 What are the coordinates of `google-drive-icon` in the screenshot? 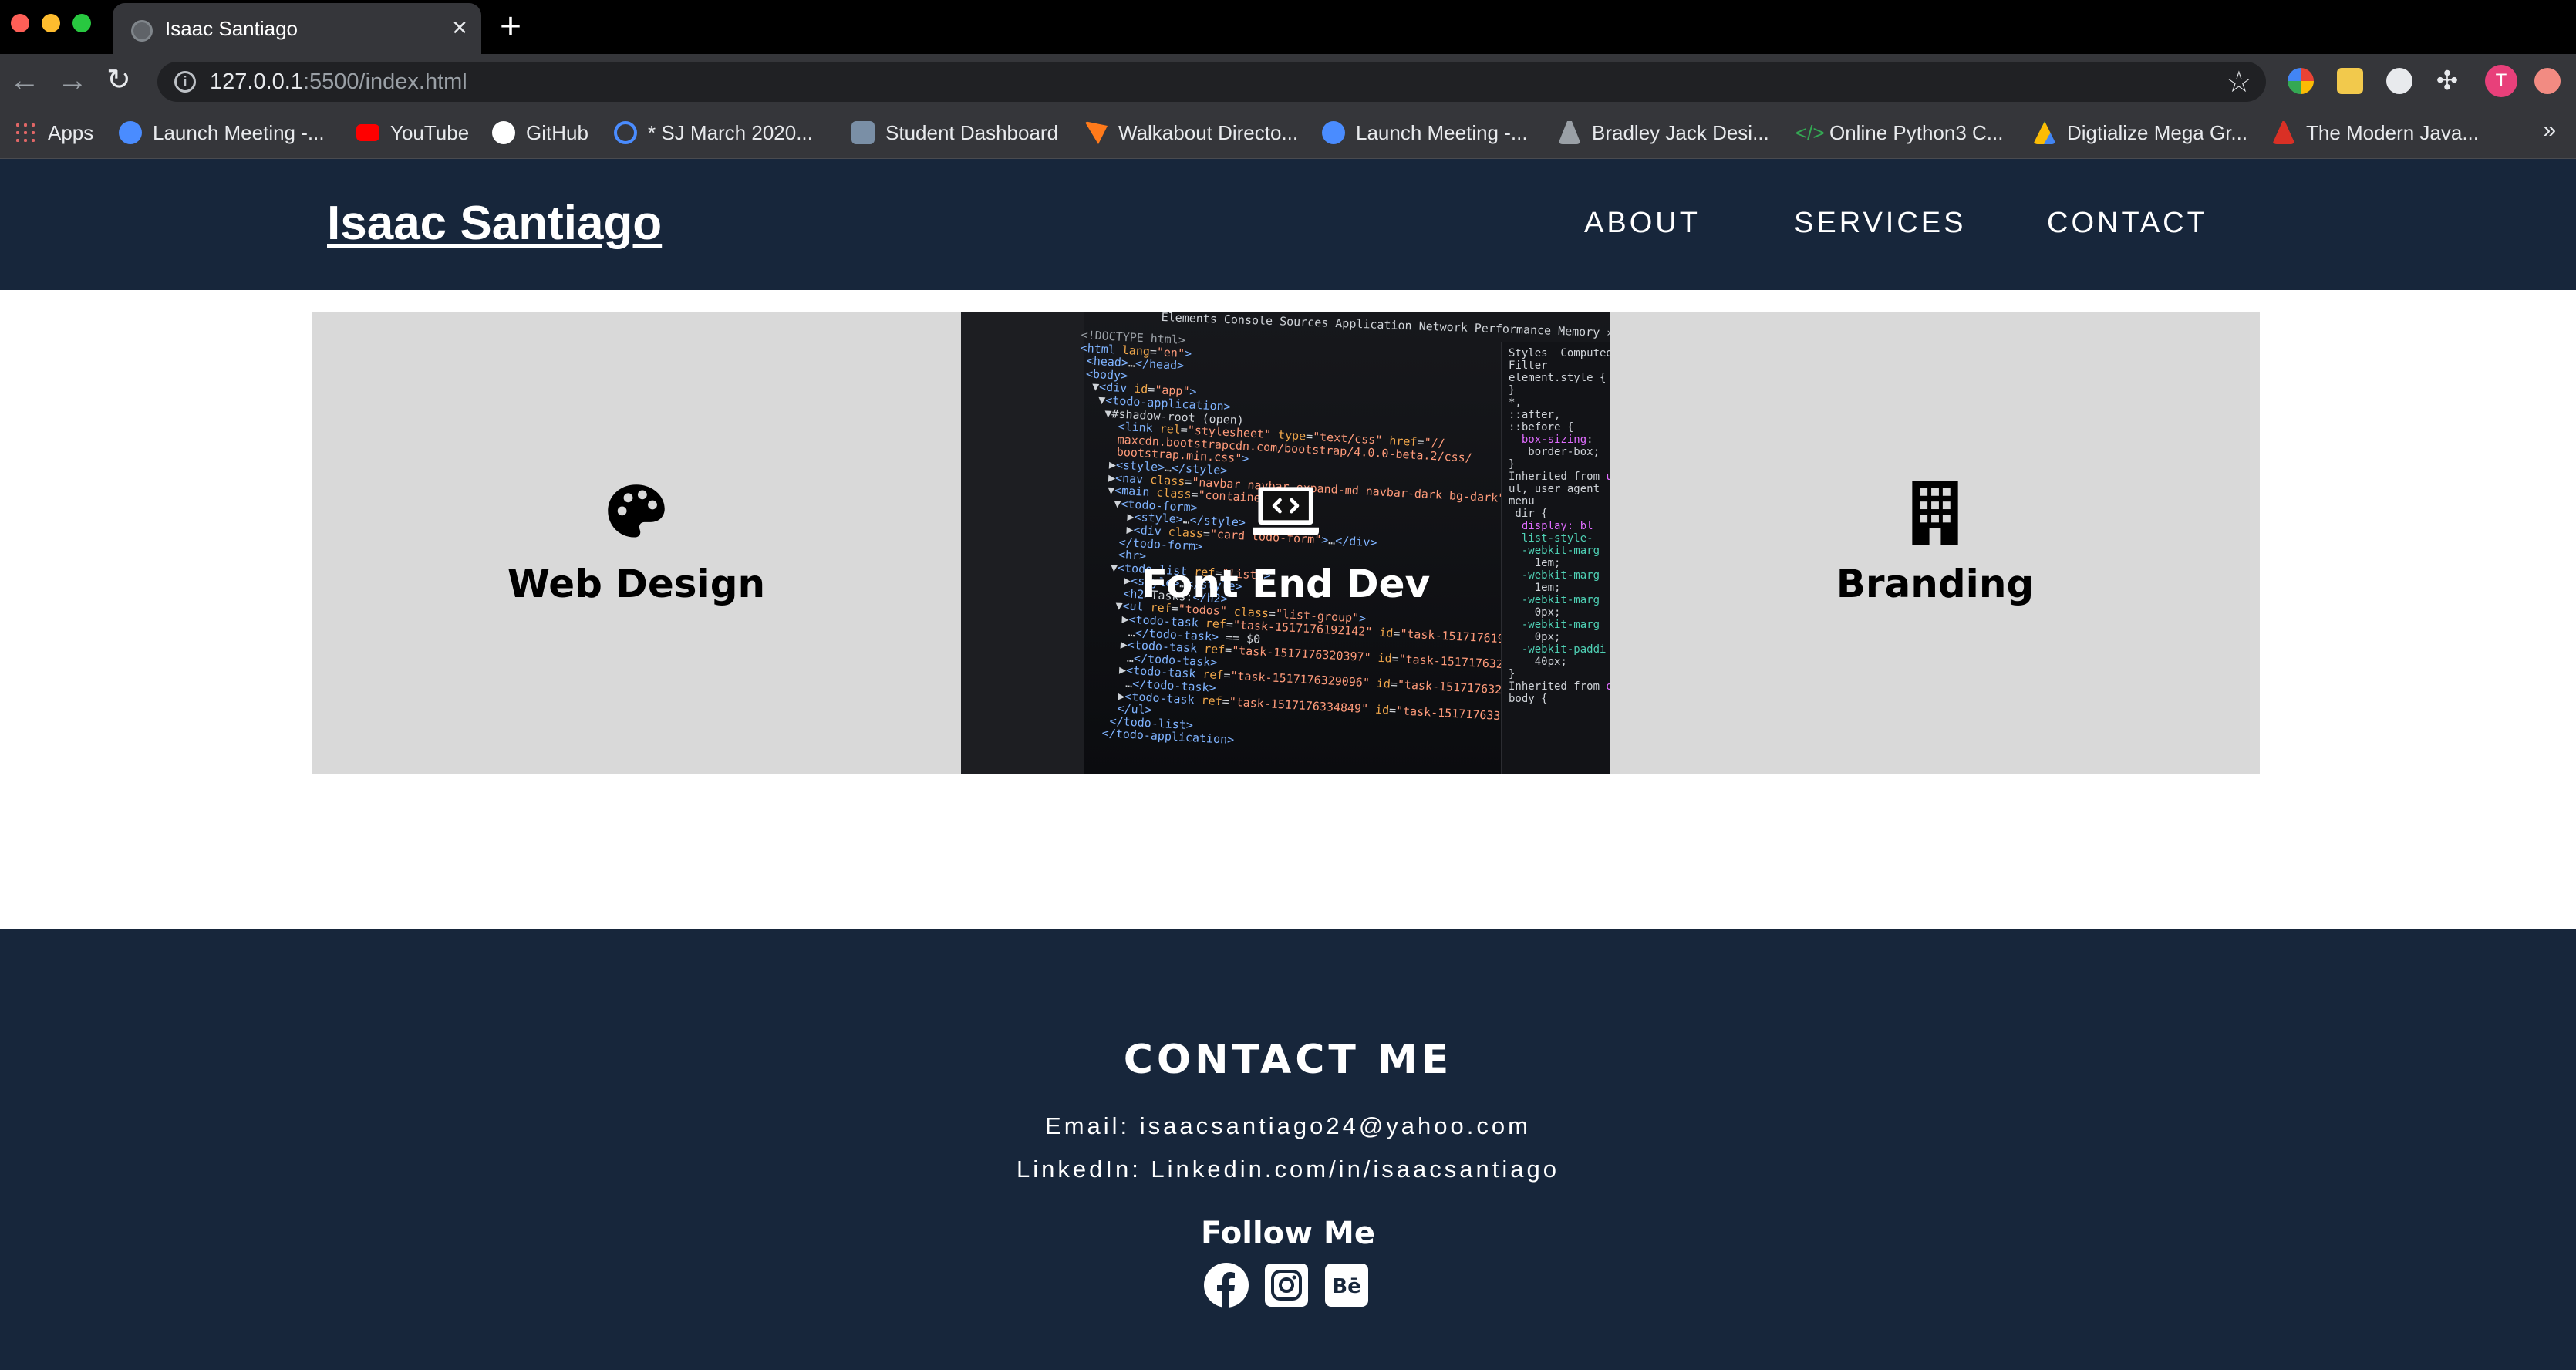 It's located at (2044, 132).